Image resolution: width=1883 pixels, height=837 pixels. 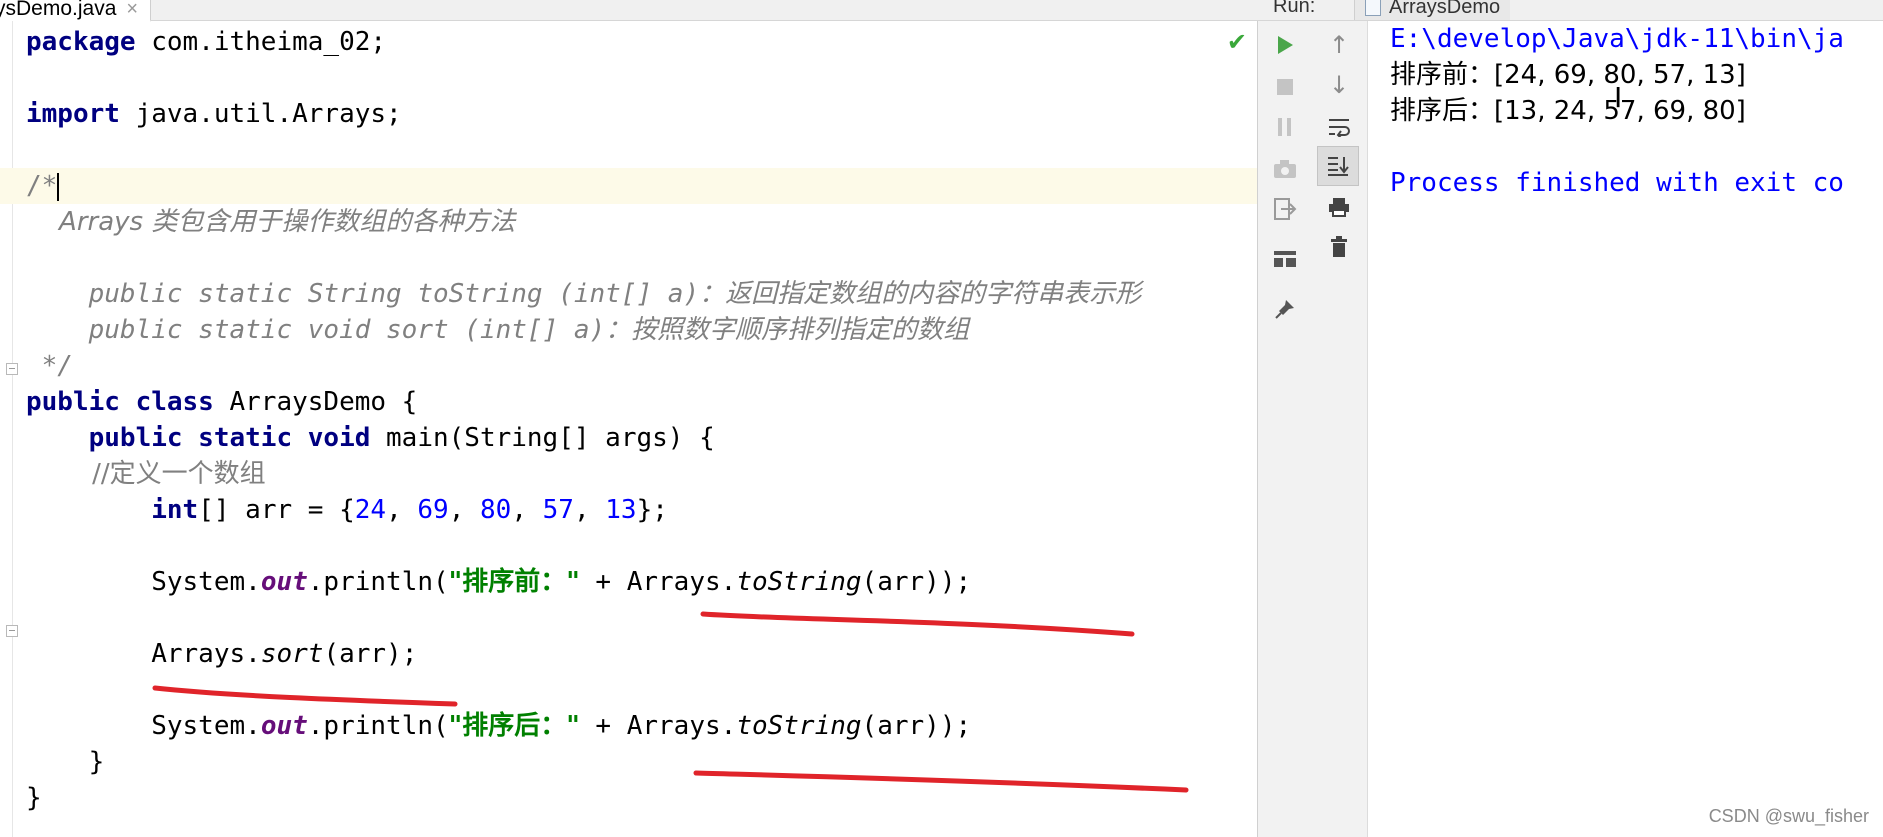 I want to click on console-line-after: 排序后：[13, 24, 57, 69, 80], so click(x=1568, y=111).